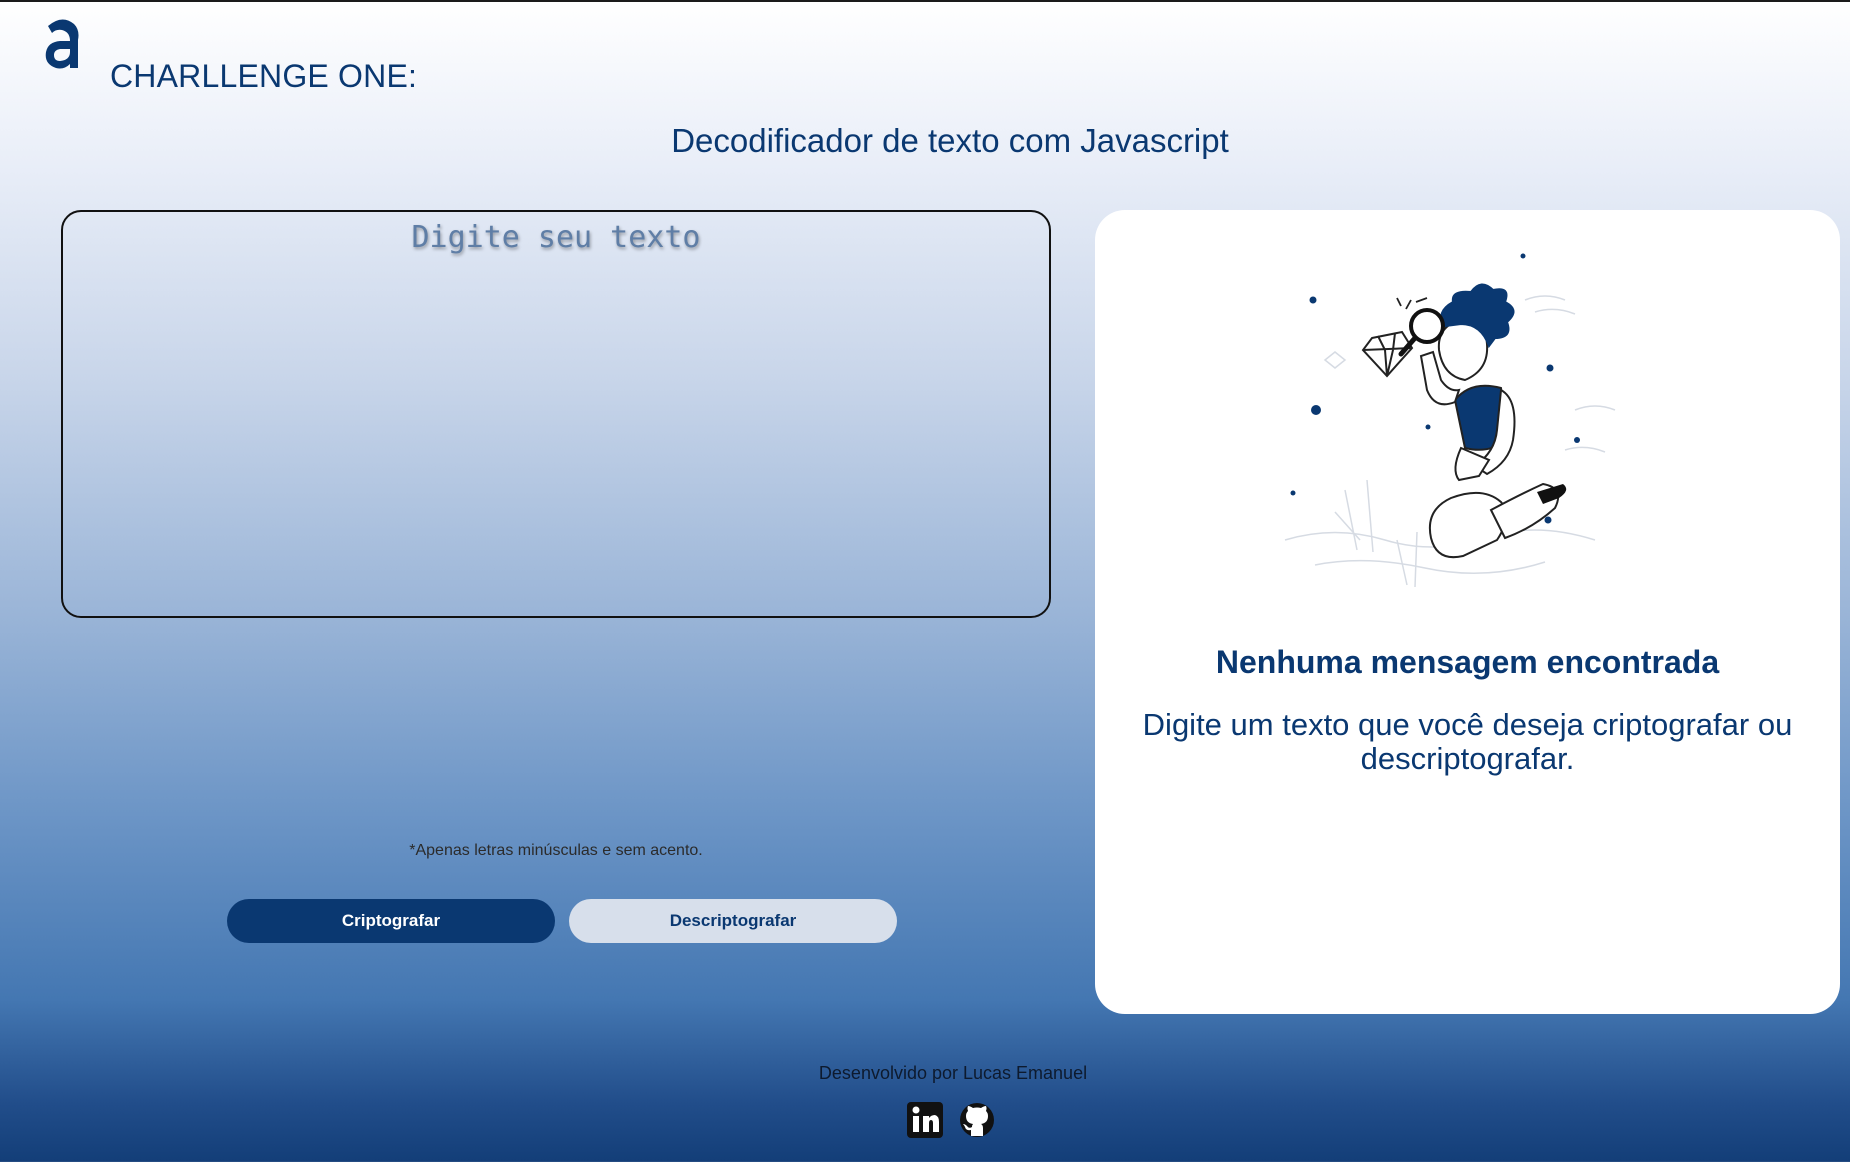  Describe the element at coordinates (925, 1120) in the screenshot. I see `linkedin-icon` at that location.